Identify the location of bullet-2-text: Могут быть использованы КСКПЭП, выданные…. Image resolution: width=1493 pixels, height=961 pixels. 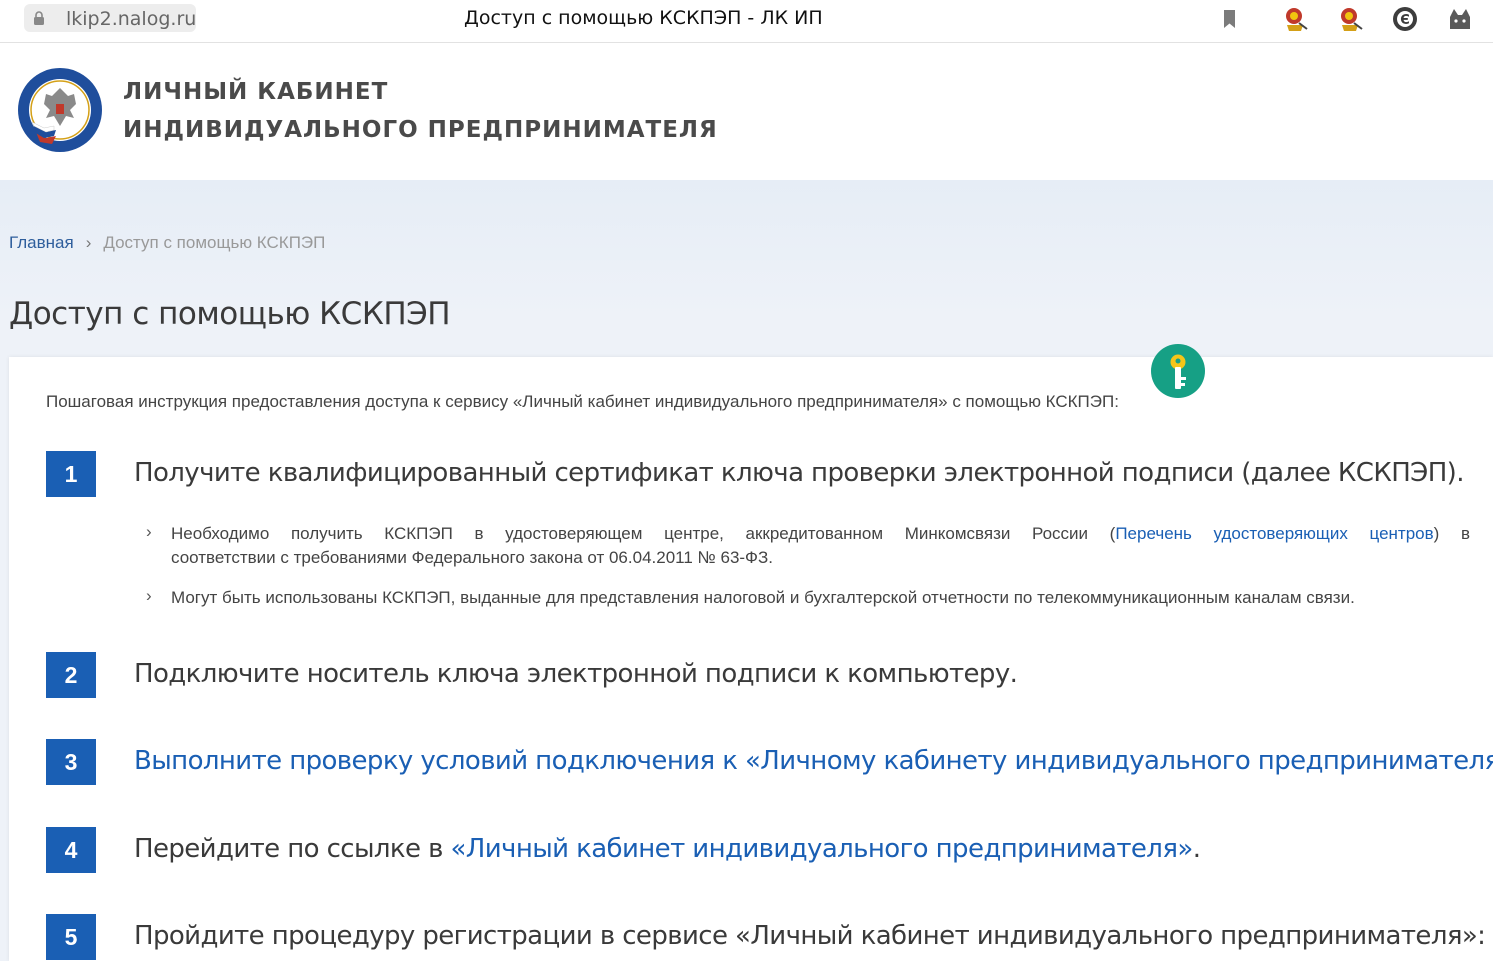
(763, 597).